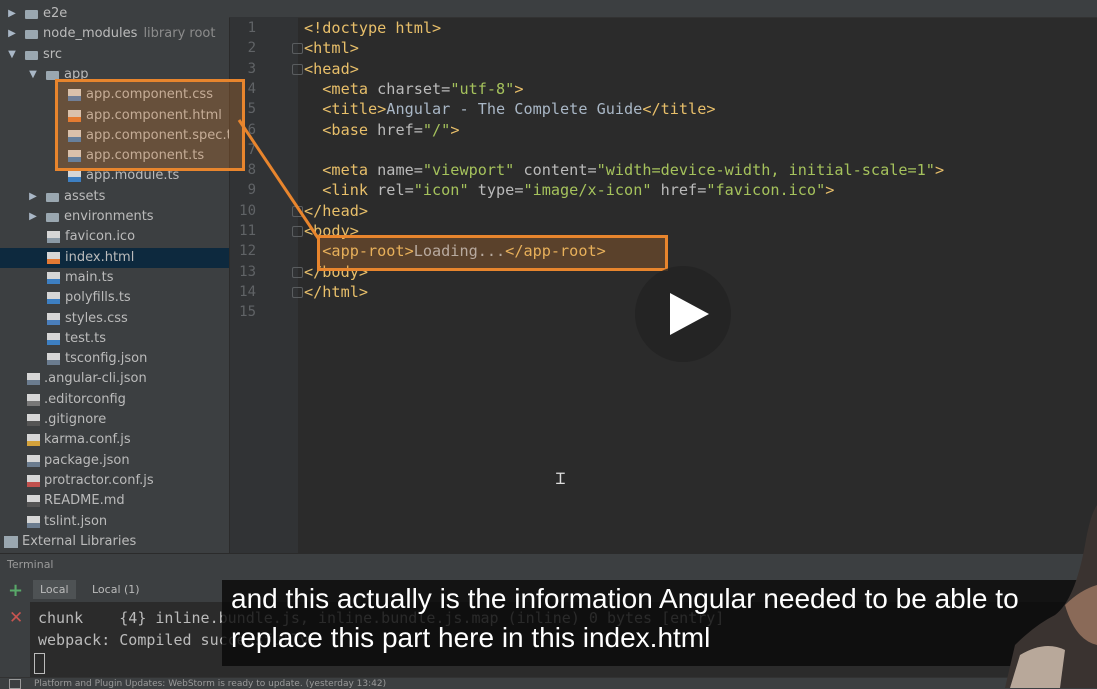 The width and height of the screenshot is (1097, 689). What do you see at coordinates (16, 618) in the screenshot?
I see `close-terminal-icon: ✕` at bounding box center [16, 618].